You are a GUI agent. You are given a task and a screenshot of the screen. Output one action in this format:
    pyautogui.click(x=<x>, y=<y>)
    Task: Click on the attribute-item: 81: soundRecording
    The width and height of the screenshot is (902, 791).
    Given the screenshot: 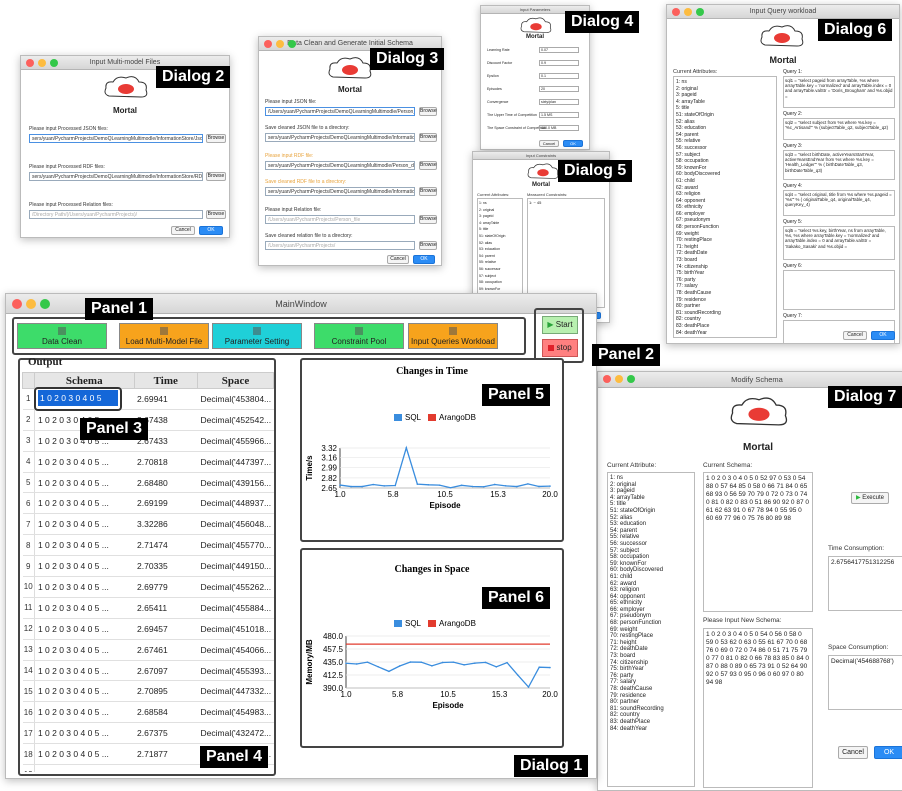 What is the action you would take?
    pyautogui.click(x=725, y=313)
    